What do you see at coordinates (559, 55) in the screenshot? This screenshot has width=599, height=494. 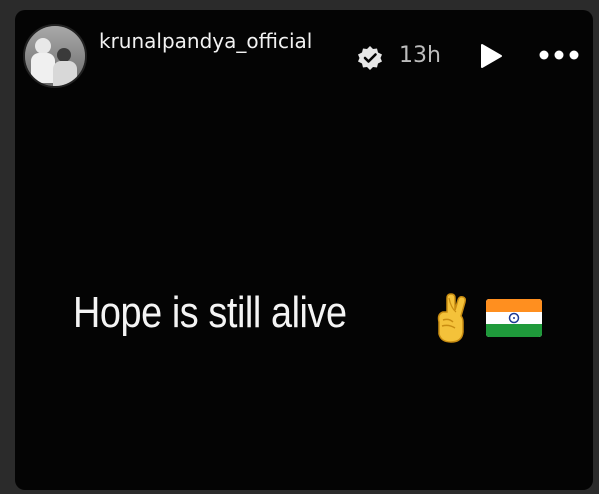 I see `more-dots-icon` at bounding box center [559, 55].